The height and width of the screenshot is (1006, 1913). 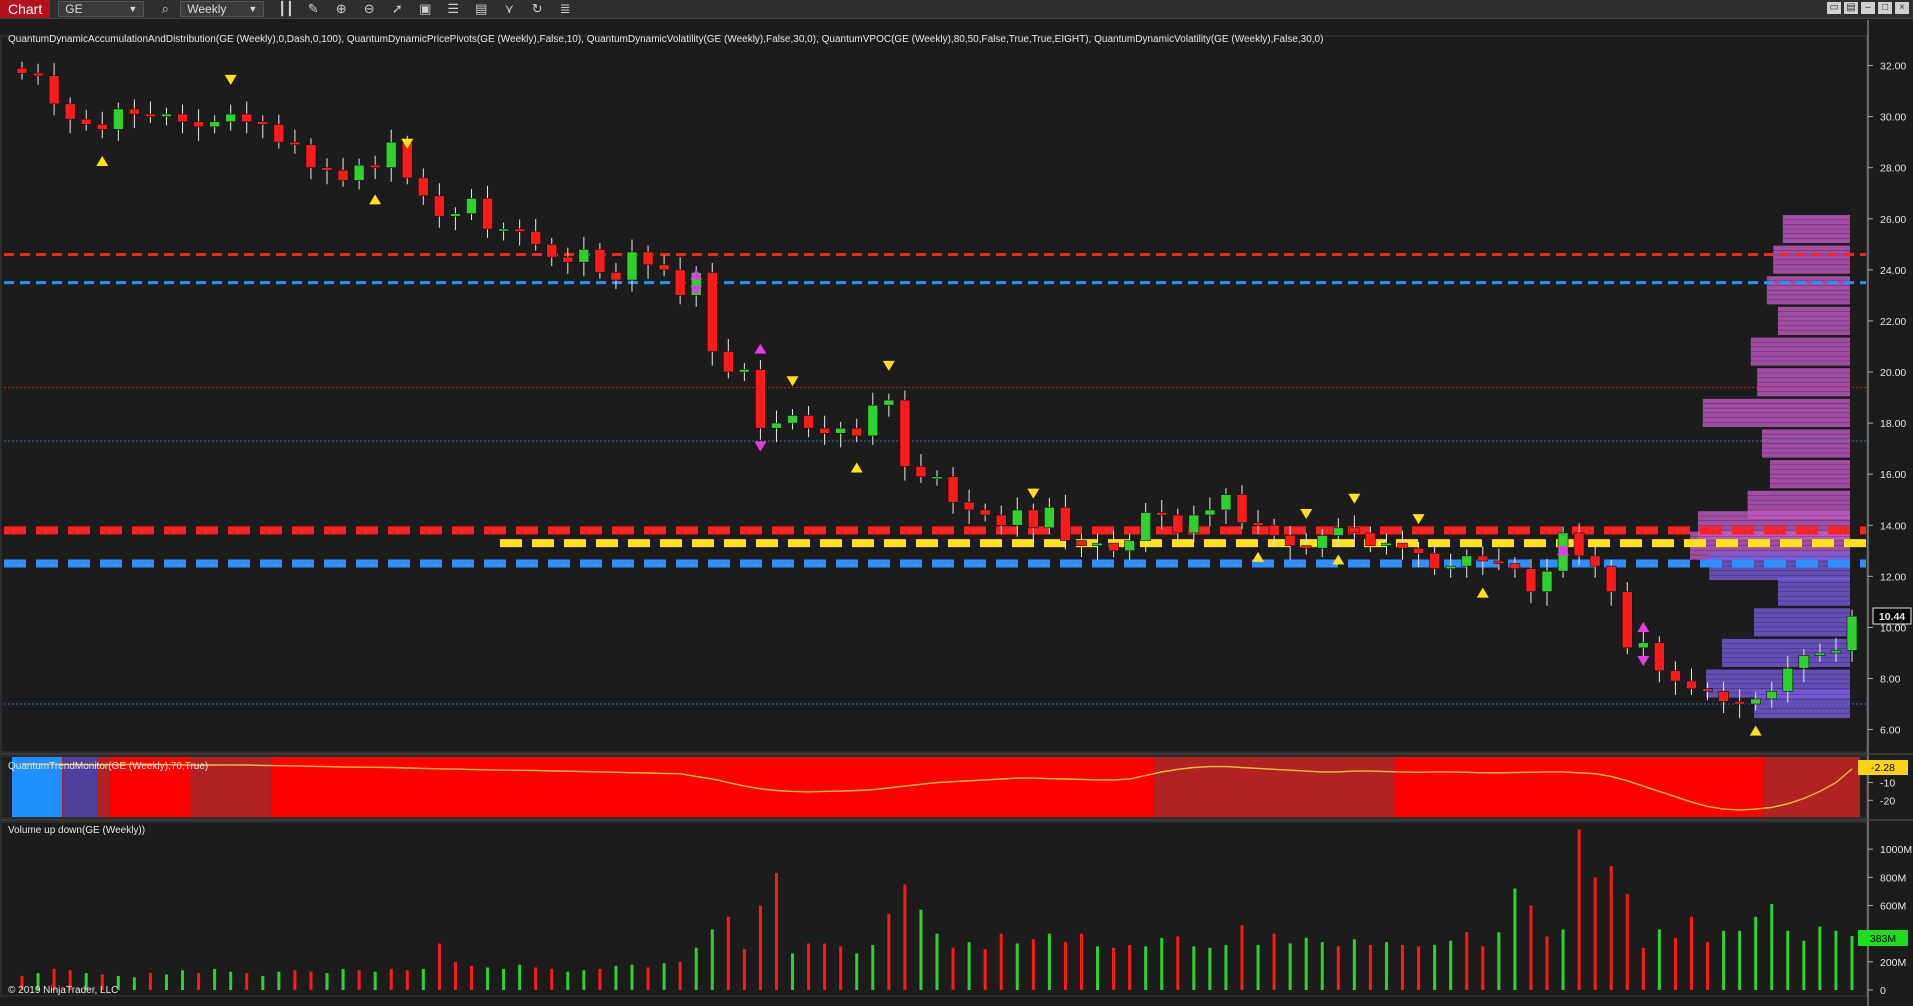 I want to click on instrument-value: GE, so click(x=74, y=9).